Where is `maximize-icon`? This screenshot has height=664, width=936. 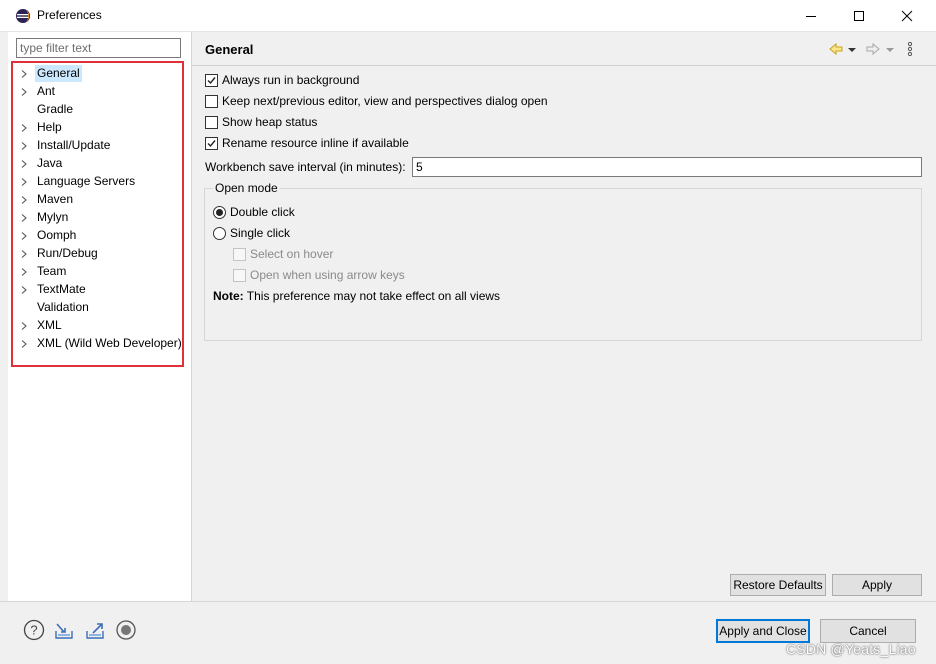 maximize-icon is located at coordinates (859, 15).